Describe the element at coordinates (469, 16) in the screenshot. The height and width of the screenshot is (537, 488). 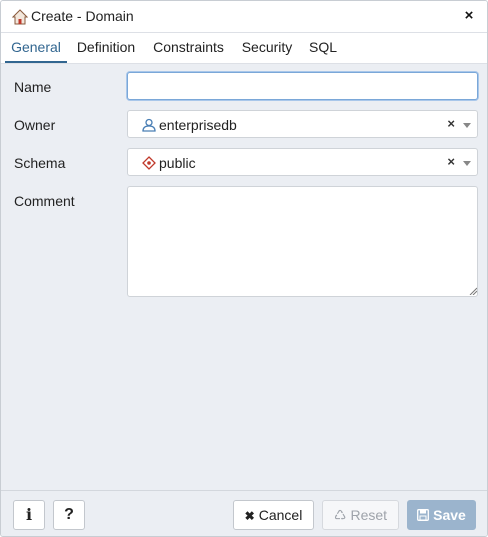
I see `close-button: ×` at that location.